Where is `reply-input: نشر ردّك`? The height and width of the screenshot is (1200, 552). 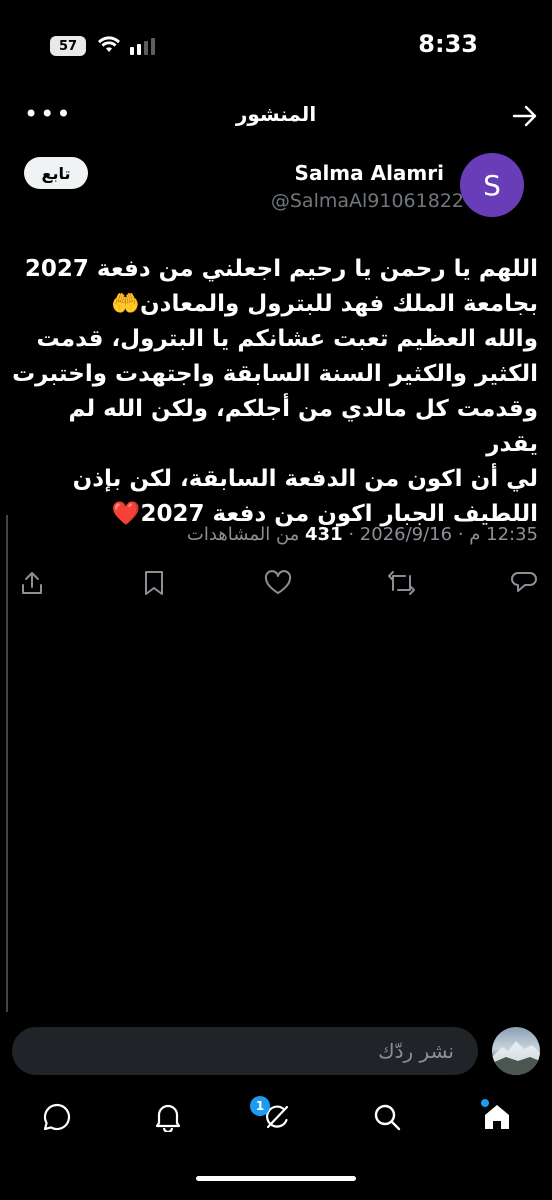
reply-input: نشر ردّك is located at coordinates (245, 1051).